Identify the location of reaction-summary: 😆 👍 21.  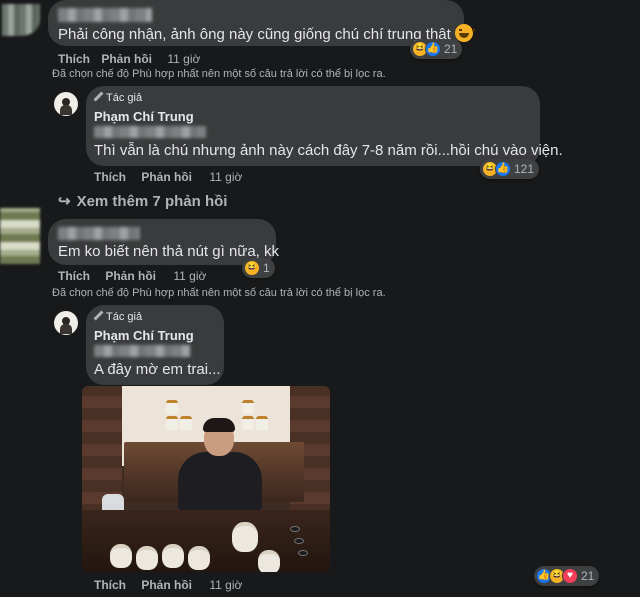
(436, 49).